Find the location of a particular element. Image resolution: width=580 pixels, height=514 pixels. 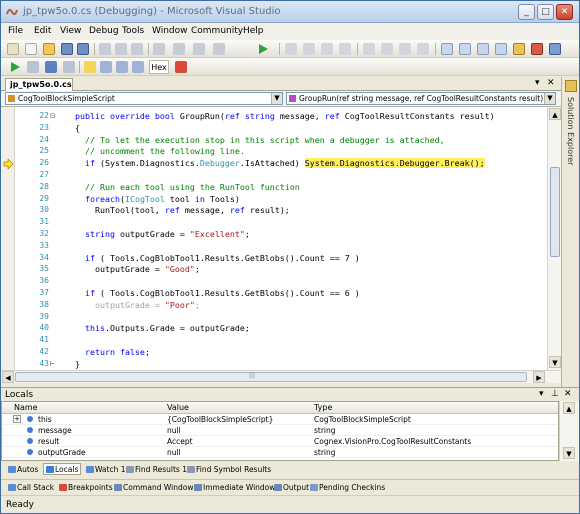

step-out-icon is located at coordinates (138, 67).